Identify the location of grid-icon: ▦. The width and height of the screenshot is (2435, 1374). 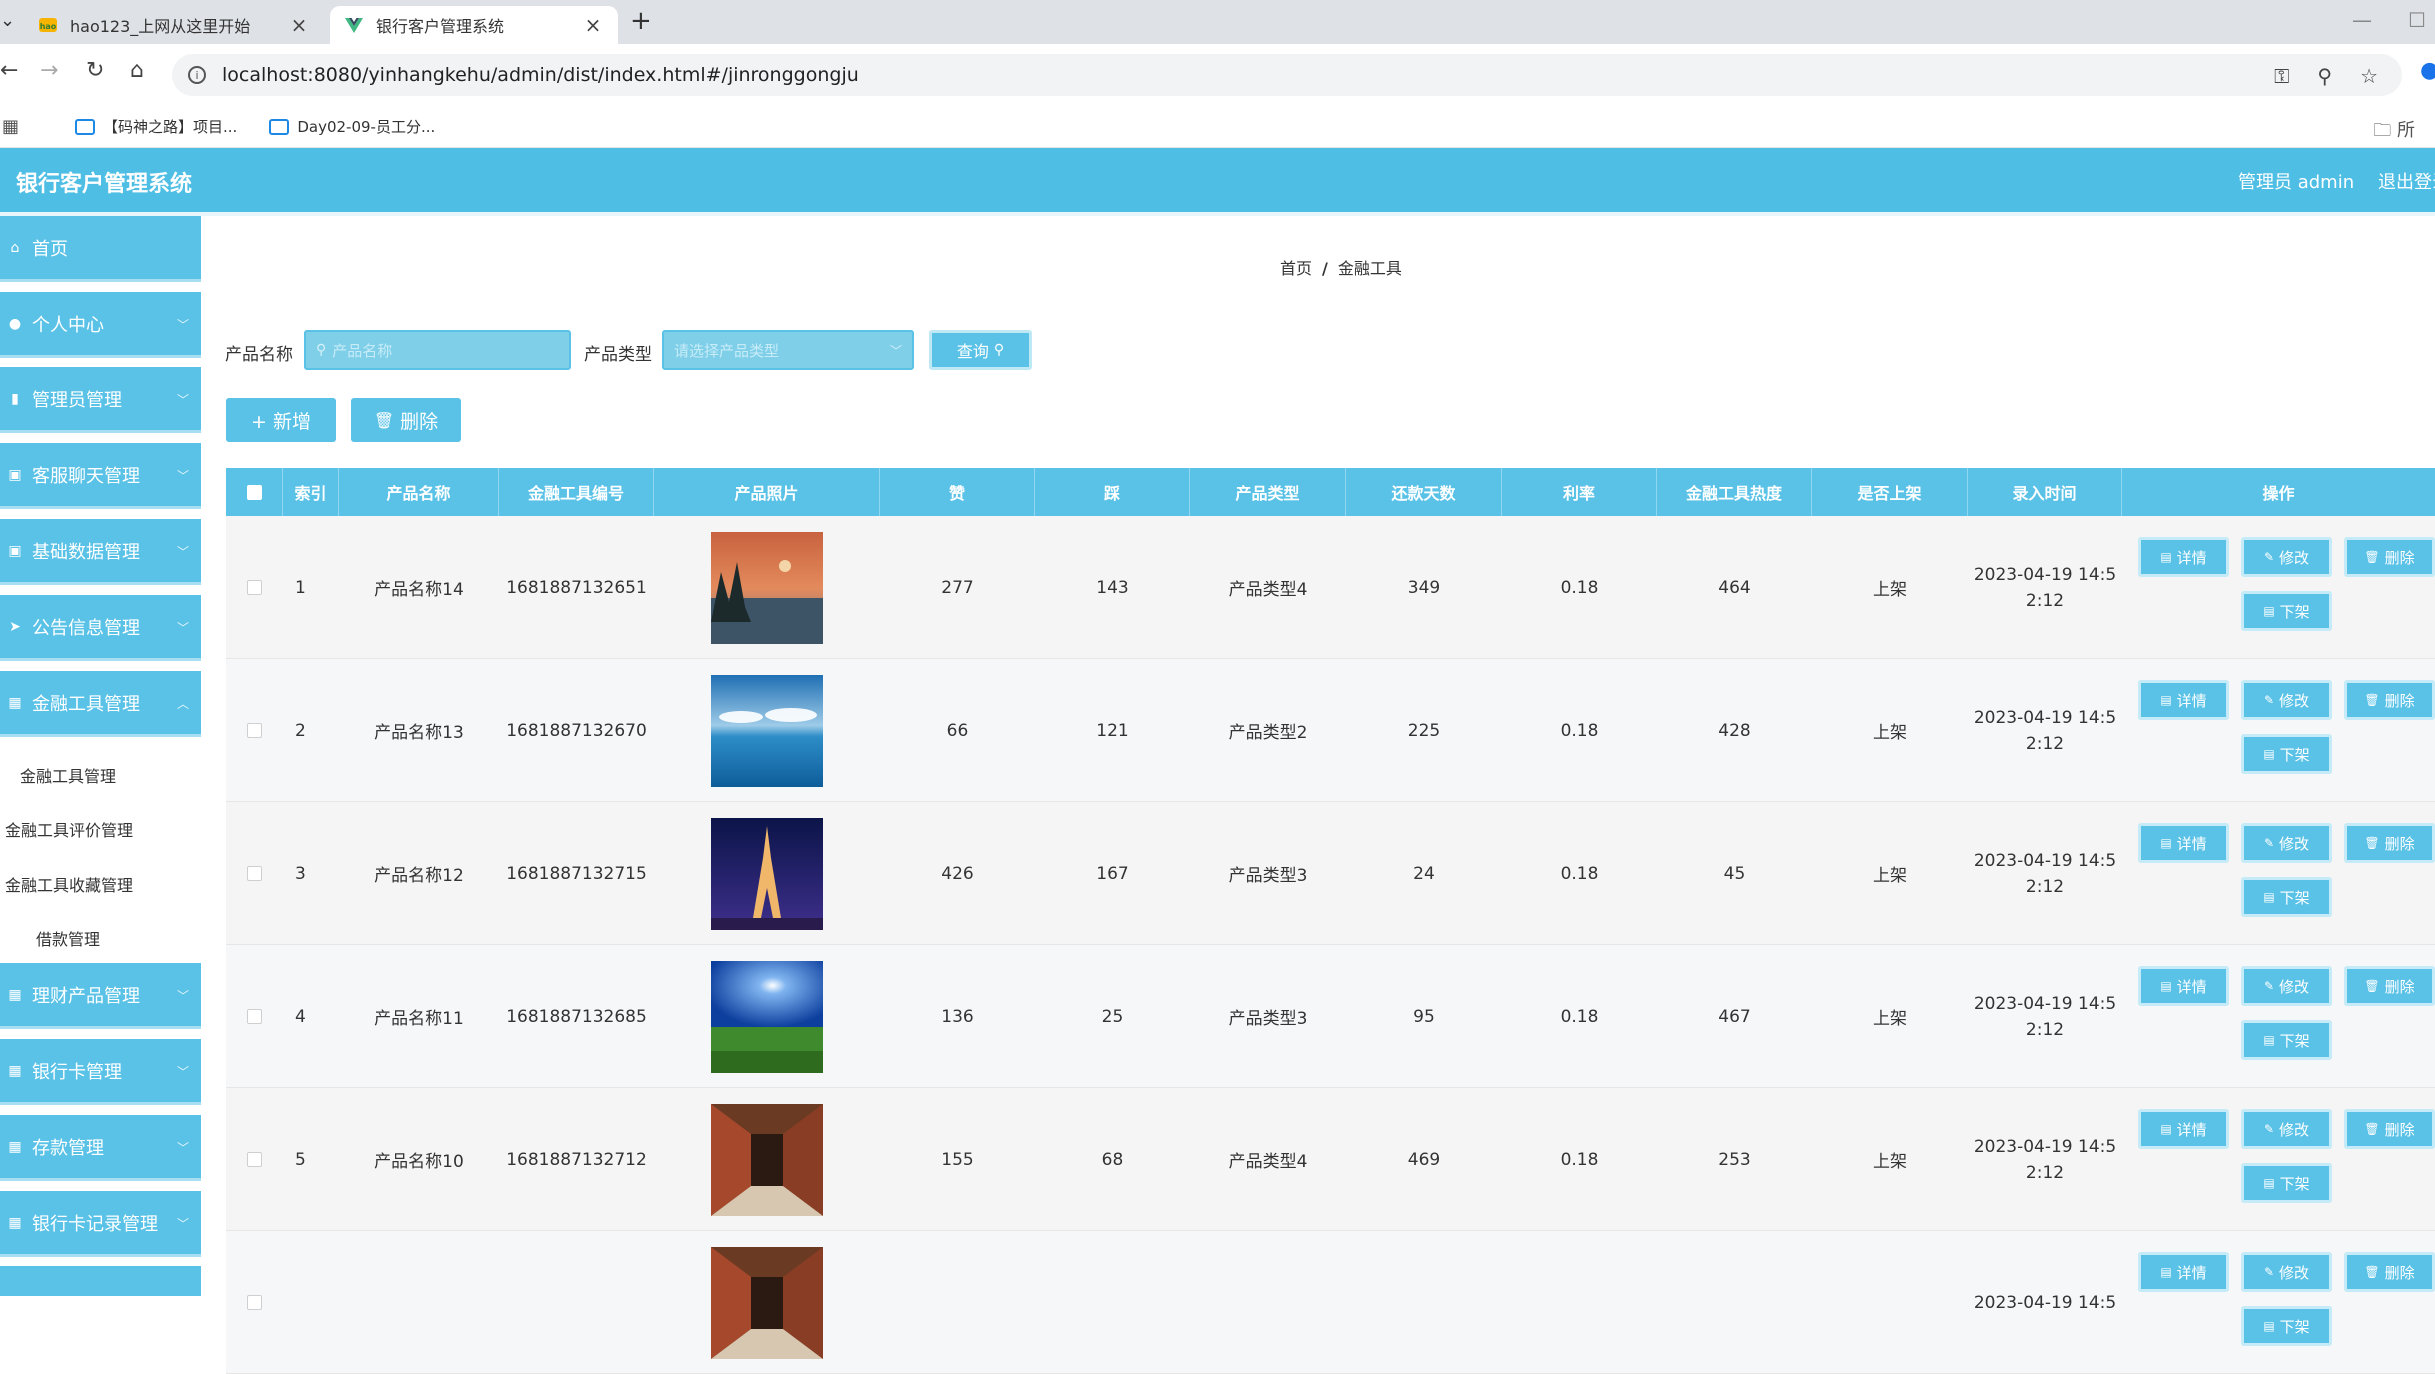
(15, 1222).